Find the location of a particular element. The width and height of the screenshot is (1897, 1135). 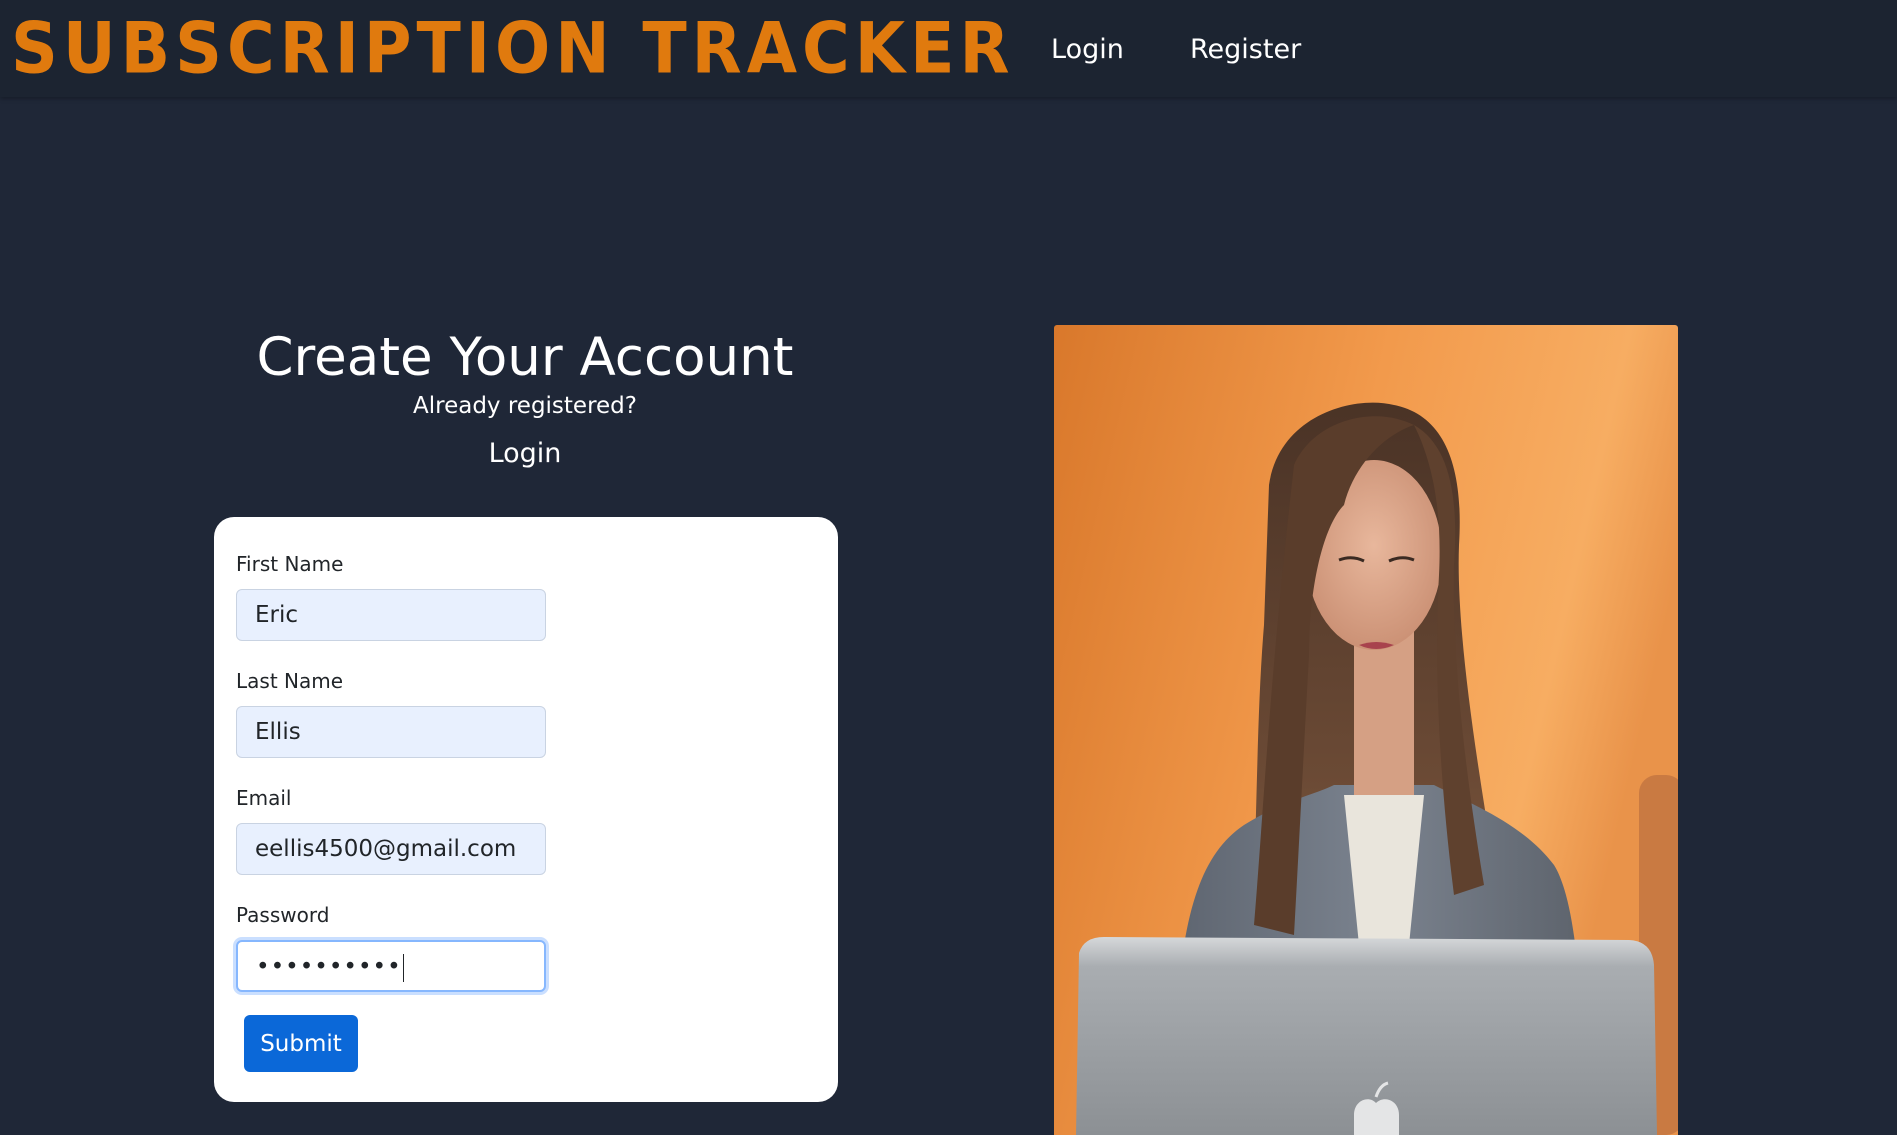

navbar: SUBSCRIPTION TRACKER Login Register is located at coordinates (948, 48).